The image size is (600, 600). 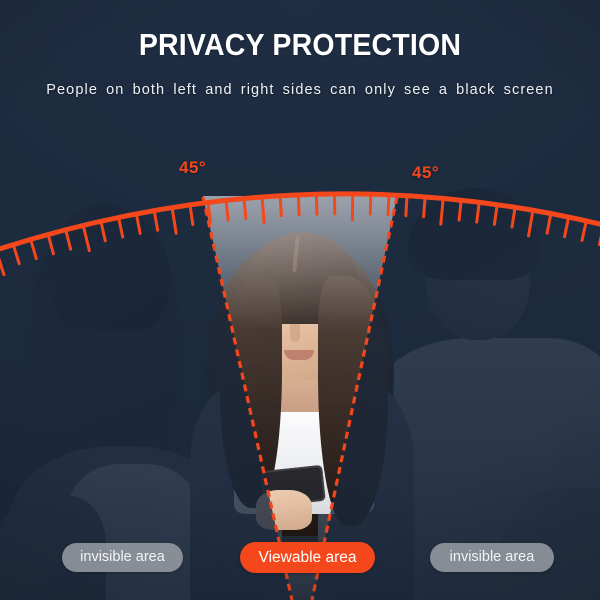 I want to click on legend-pill-invisible-right: invisible area, so click(x=492, y=557).